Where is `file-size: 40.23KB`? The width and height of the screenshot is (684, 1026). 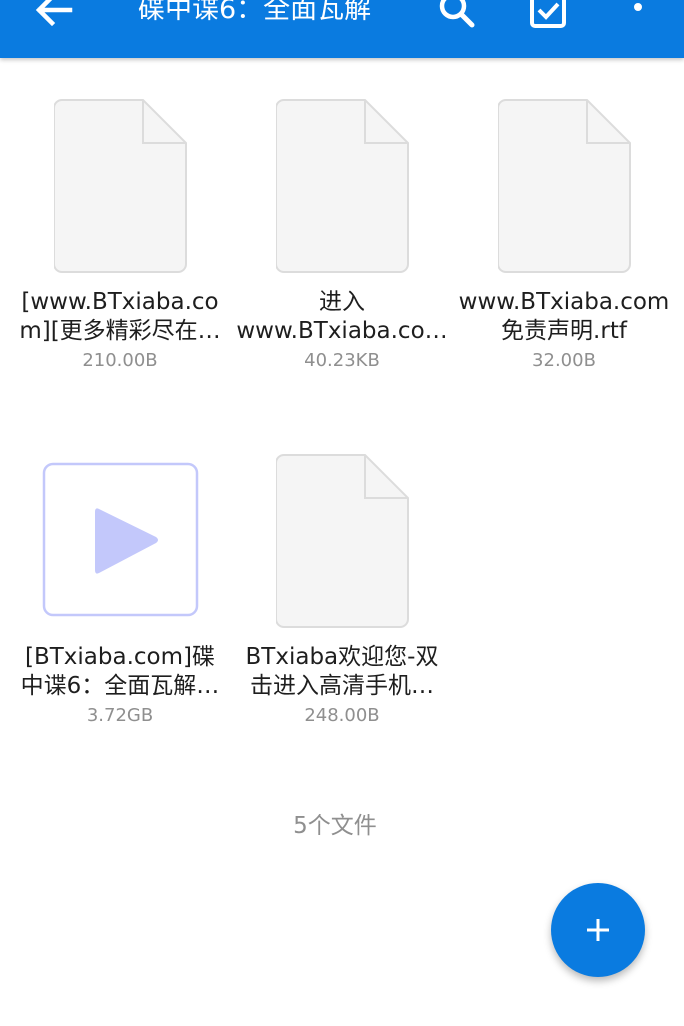 file-size: 40.23KB is located at coordinates (342, 360).